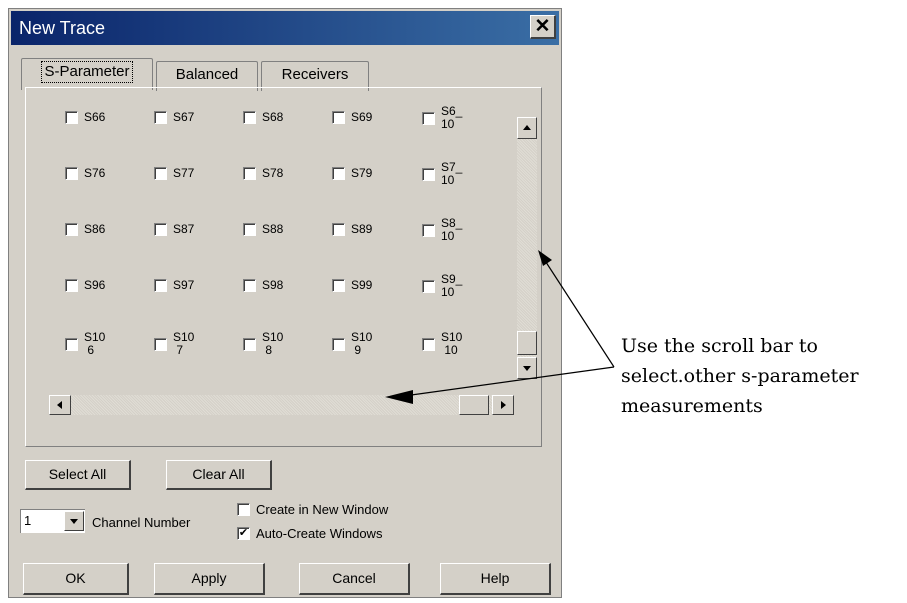 The width and height of the screenshot is (907, 603). I want to click on arrowhead-up-icon, so click(545, 258).